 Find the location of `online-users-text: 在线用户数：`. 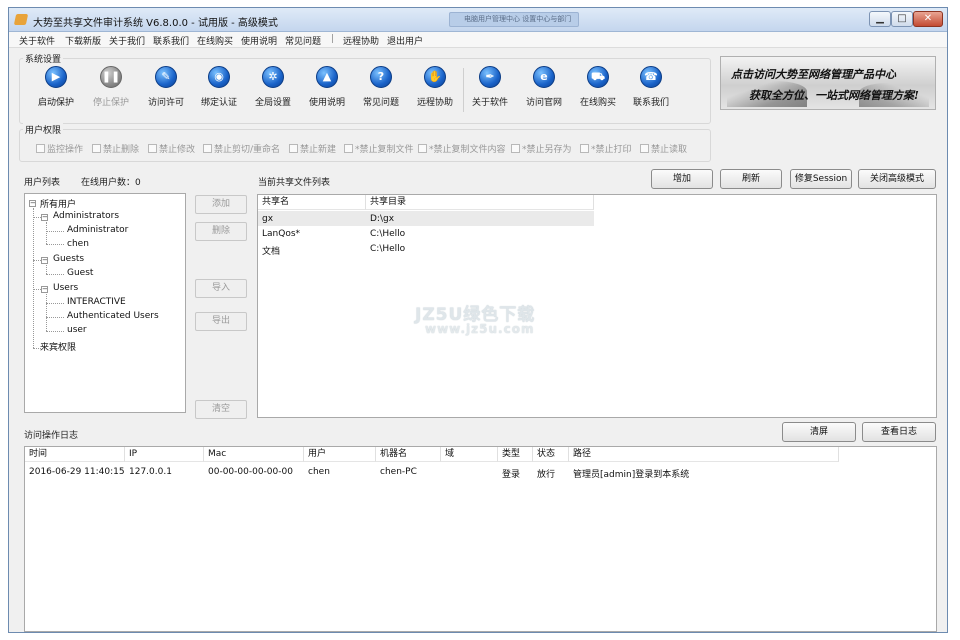

online-users-text: 在线用户数： is located at coordinates (108, 183).